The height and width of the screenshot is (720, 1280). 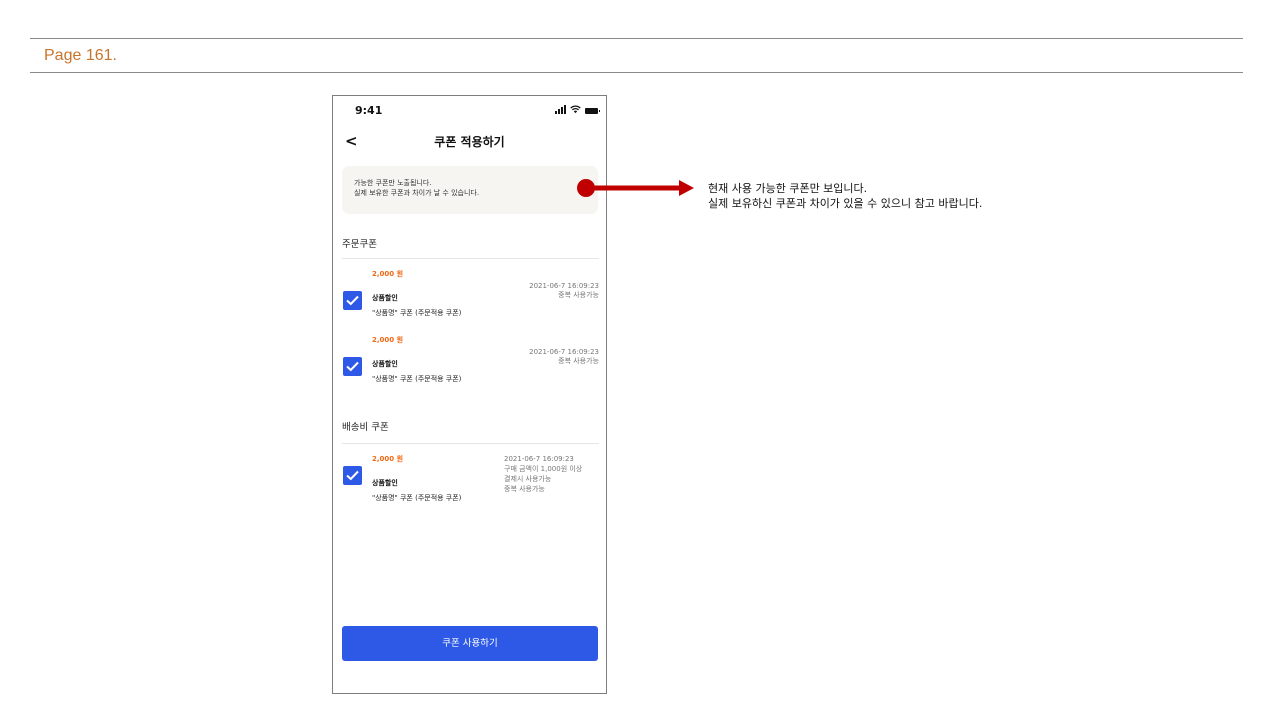 I want to click on annotation-line-2: 실제 보유하신 쿠폰과 차이가 있을 수 있으니 참고 바랍니다., so click(x=845, y=203).